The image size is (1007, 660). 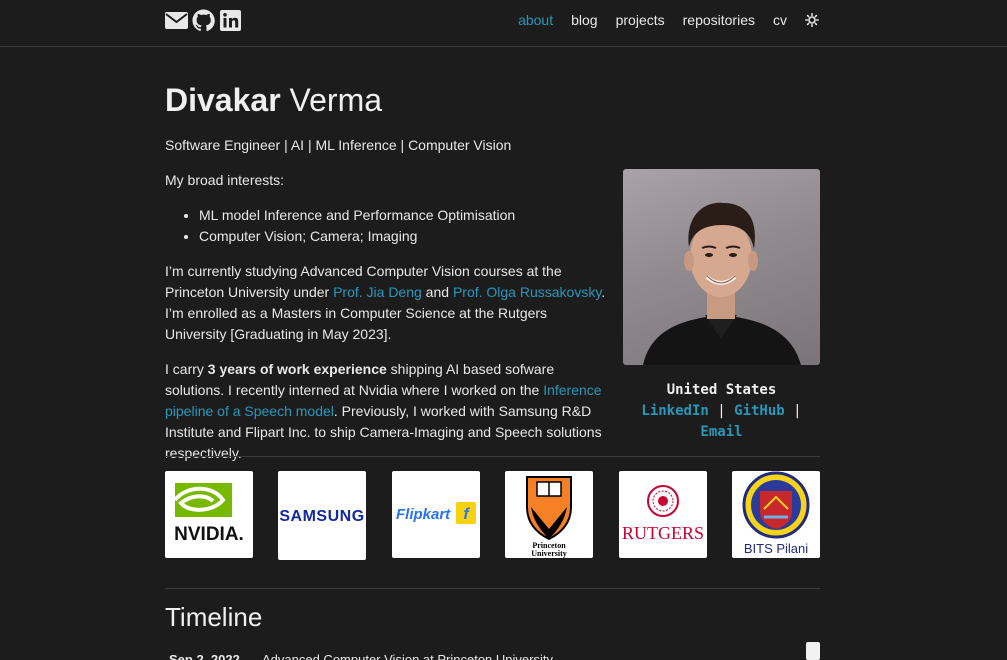 What do you see at coordinates (223, 100) in the screenshot?
I see `first-name: Divakar` at bounding box center [223, 100].